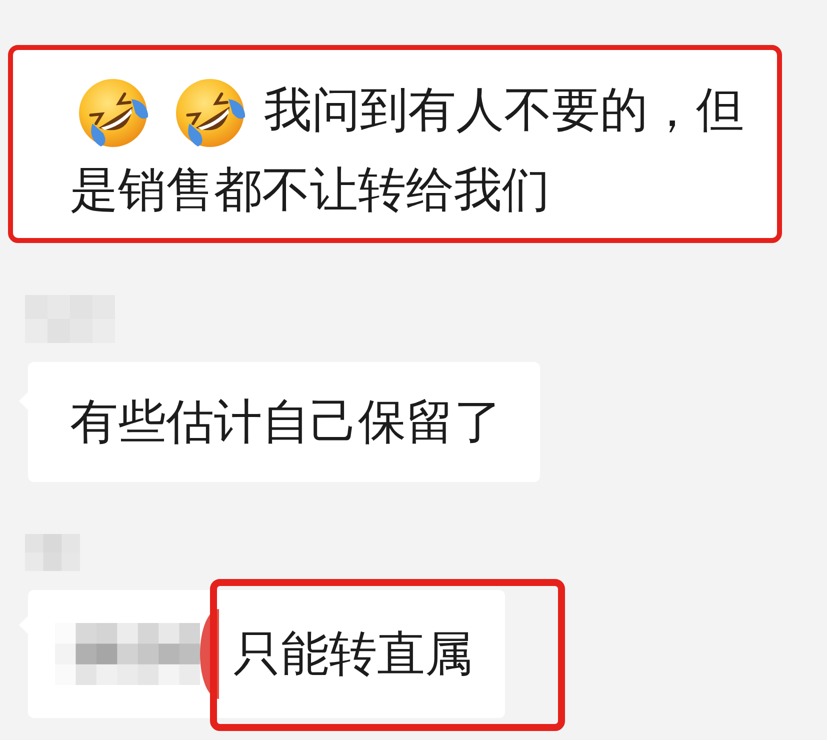  I want to click on message-text: 只能转直属, so click(353, 654).